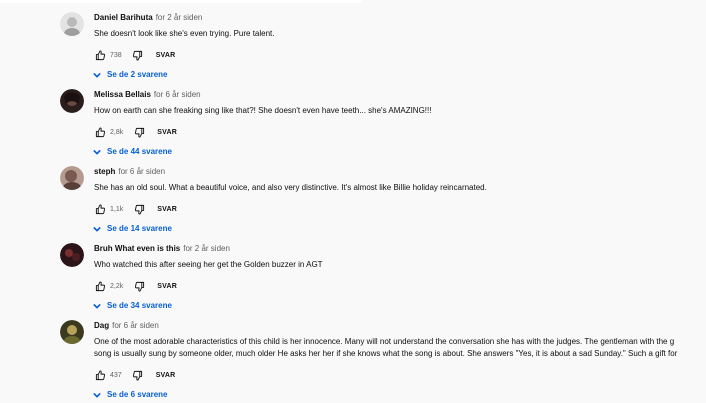 This screenshot has width=706, height=403. Describe the element at coordinates (399, 394) in the screenshot. I see `view-replies-button: Se de 6 svarene` at that location.